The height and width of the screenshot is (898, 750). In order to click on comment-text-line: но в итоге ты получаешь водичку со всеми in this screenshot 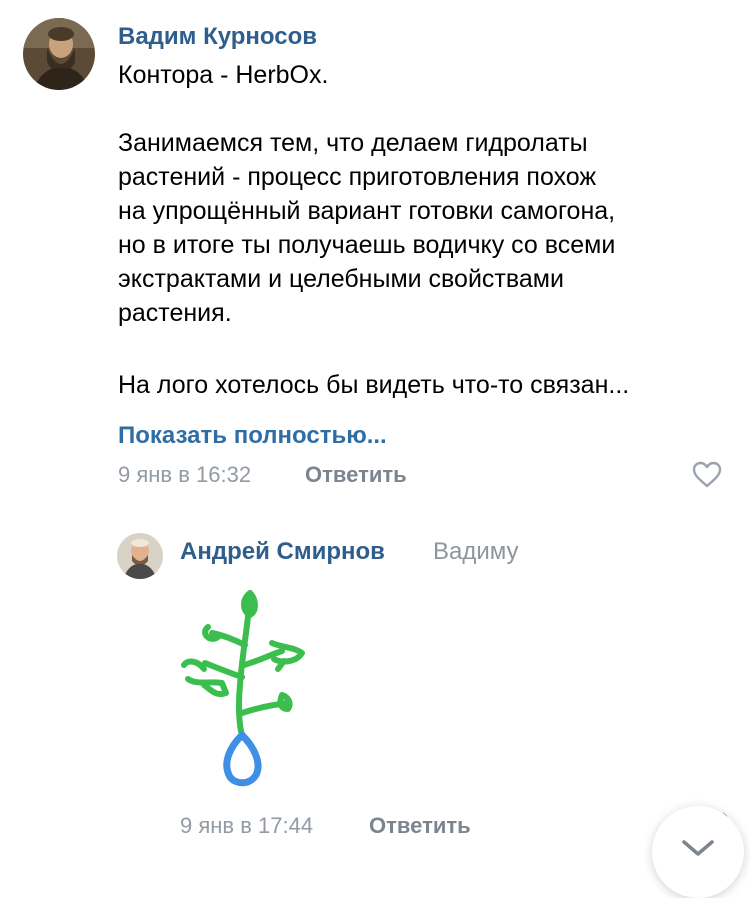, I will do `click(367, 245)`.